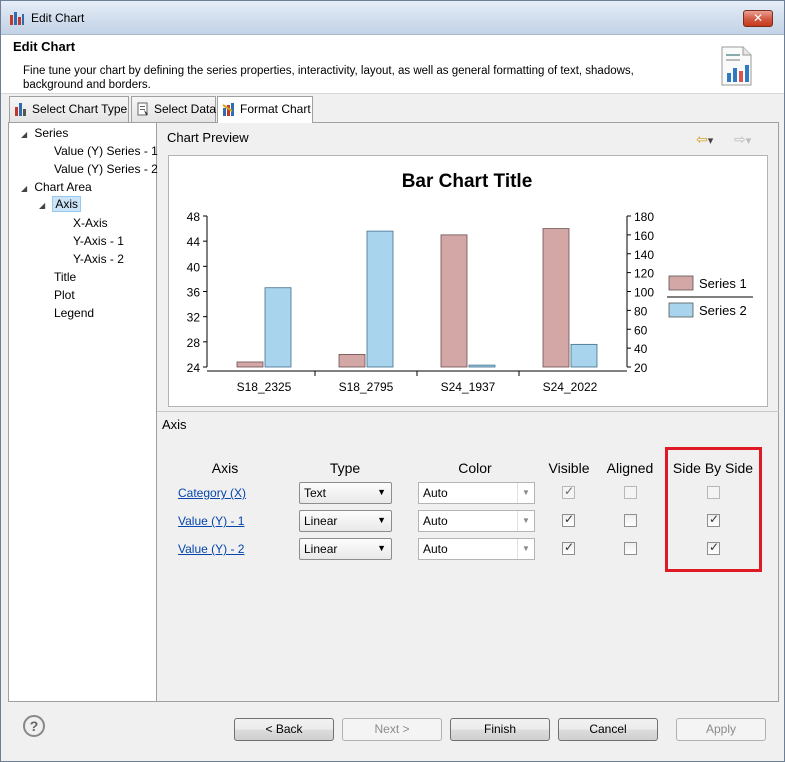 Image resolution: width=785 pixels, height=762 pixels. Describe the element at coordinates (211, 521) in the screenshot. I see `axis-link-value-y-1: Value (Y) - 1` at that location.